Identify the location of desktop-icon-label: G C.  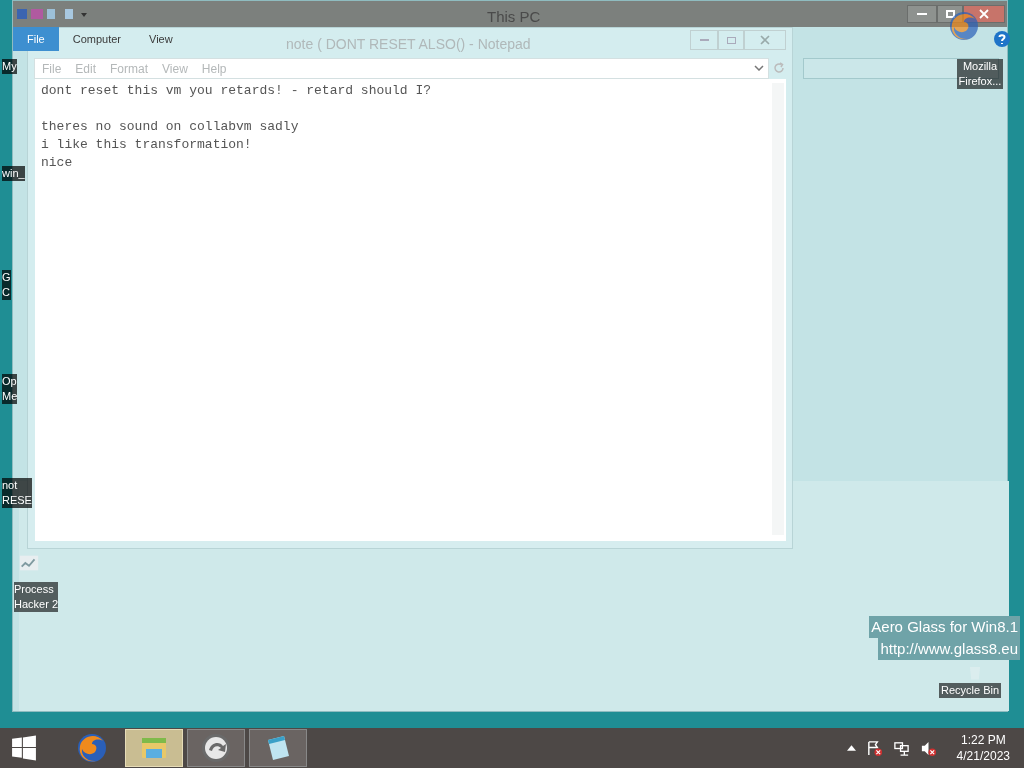
(6, 285).